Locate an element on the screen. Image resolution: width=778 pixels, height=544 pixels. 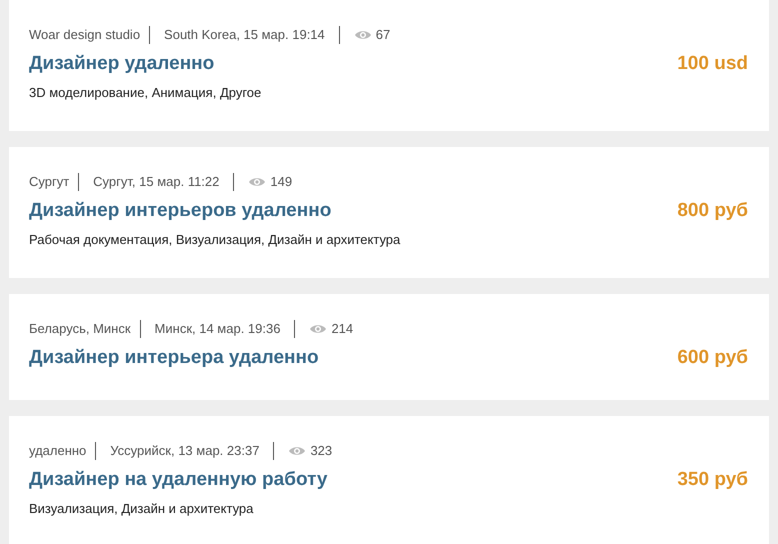
price: 600 руб is located at coordinates (712, 358).